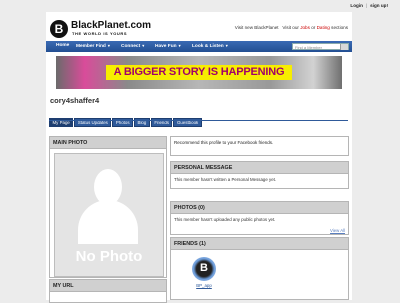 The height and width of the screenshot is (303, 400). I want to click on nav-connect: Connect ▾, so click(132, 46).